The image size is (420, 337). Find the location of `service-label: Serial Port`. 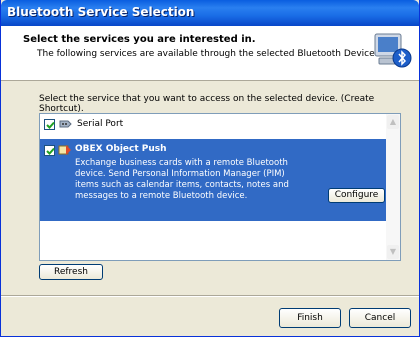

service-label: Serial Port is located at coordinates (100, 124).